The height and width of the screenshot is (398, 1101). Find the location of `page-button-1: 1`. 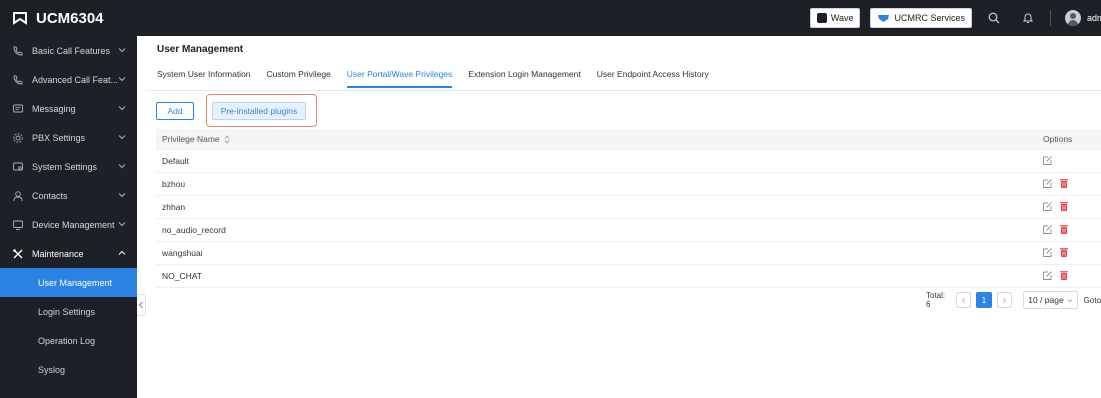

page-button-1: 1 is located at coordinates (984, 300).